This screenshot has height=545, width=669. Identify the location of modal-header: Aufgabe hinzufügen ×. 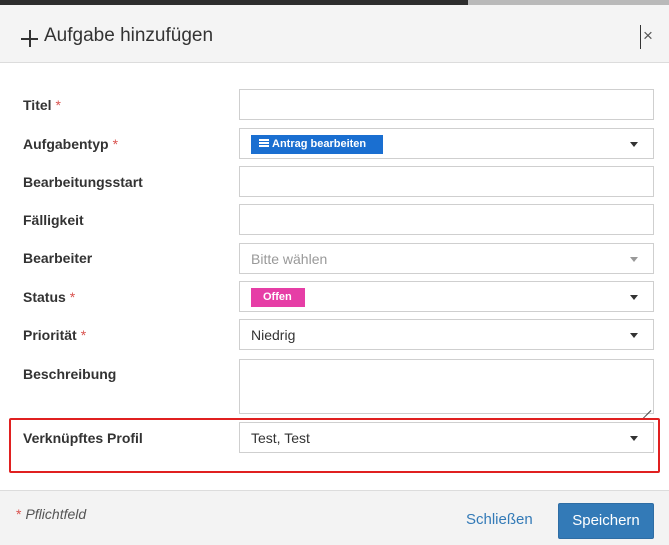
(334, 34).